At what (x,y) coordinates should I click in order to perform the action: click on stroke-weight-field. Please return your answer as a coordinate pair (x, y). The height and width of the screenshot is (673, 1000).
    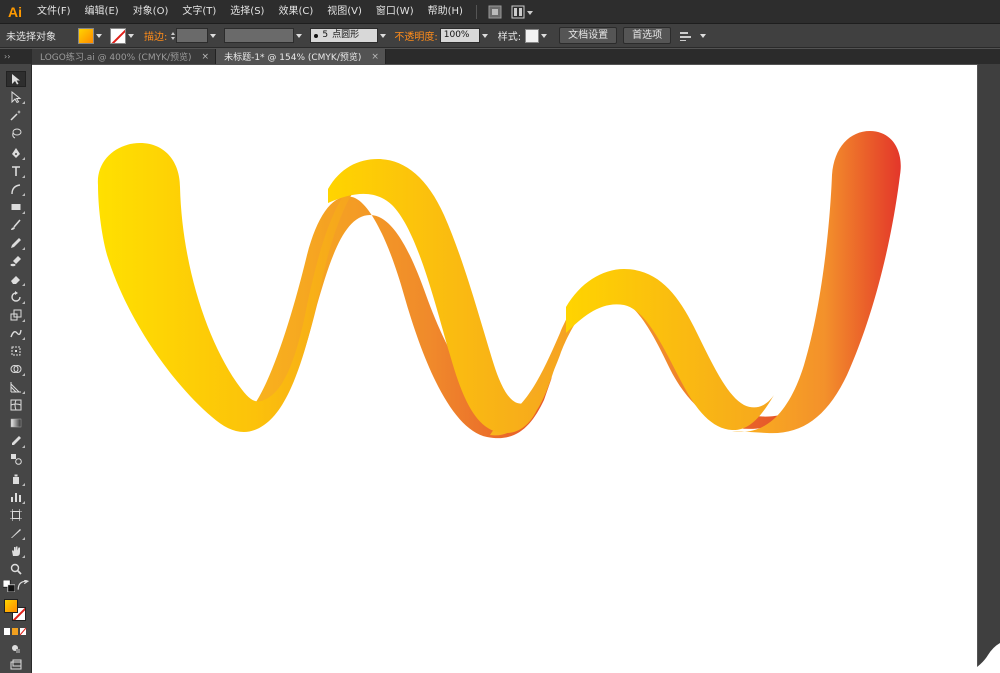
    Looking at the image, I should click on (192, 35).